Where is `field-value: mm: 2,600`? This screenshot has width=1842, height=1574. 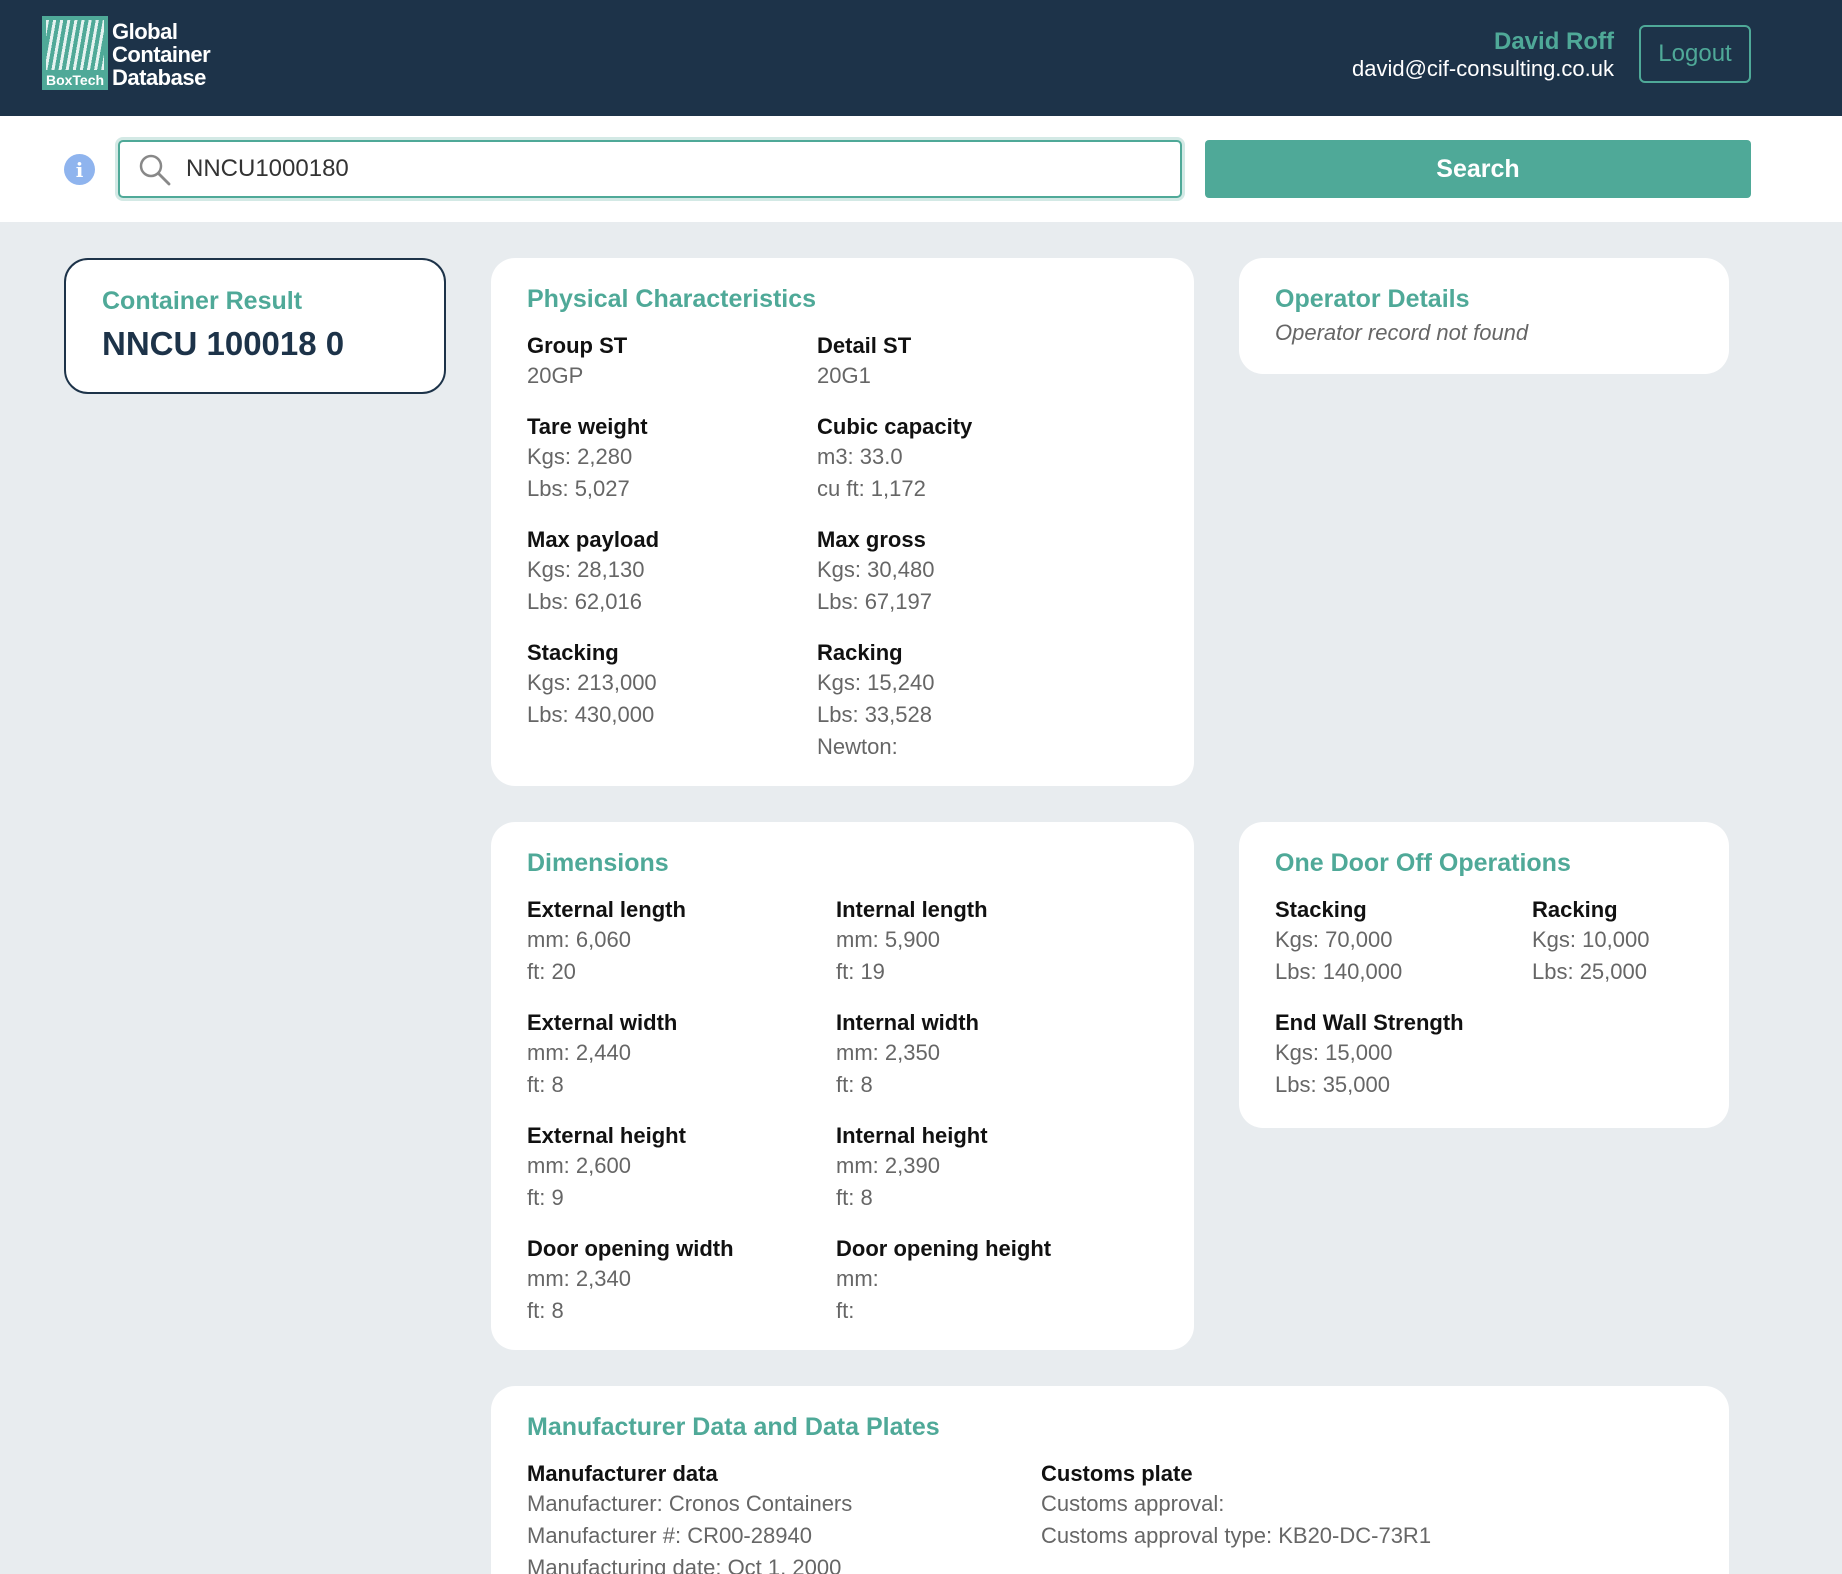
field-value: mm: 2,600 is located at coordinates (579, 1165).